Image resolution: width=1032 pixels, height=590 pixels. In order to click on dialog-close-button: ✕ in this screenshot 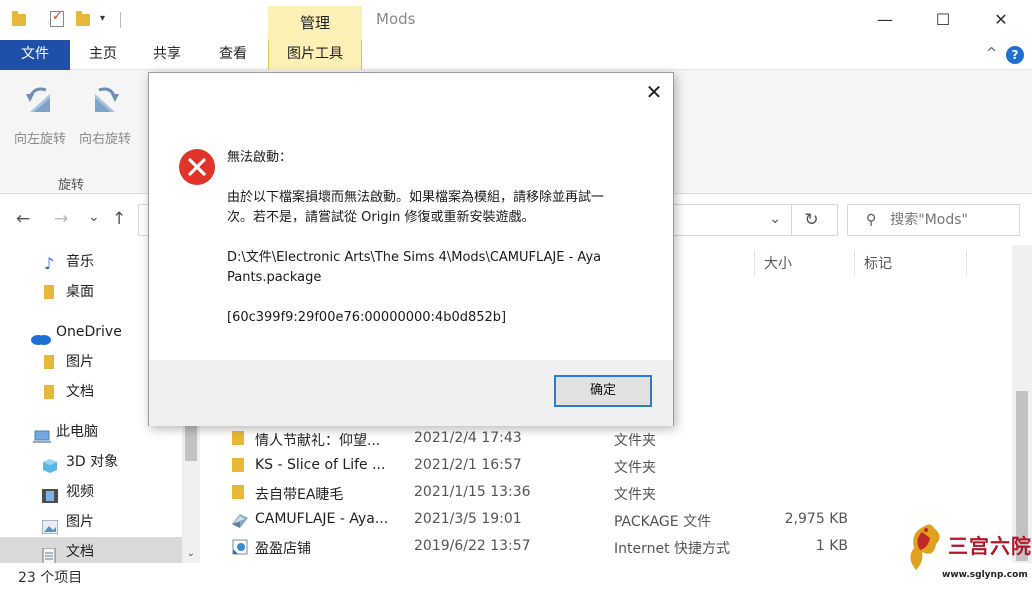, I will do `click(654, 92)`.